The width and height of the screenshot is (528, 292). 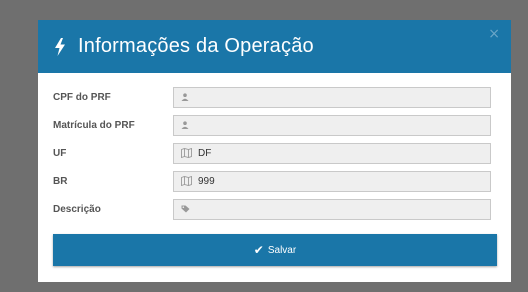 What do you see at coordinates (196, 46) in the screenshot?
I see `modal-title: Informações da Operação` at bounding box center [196, 46].